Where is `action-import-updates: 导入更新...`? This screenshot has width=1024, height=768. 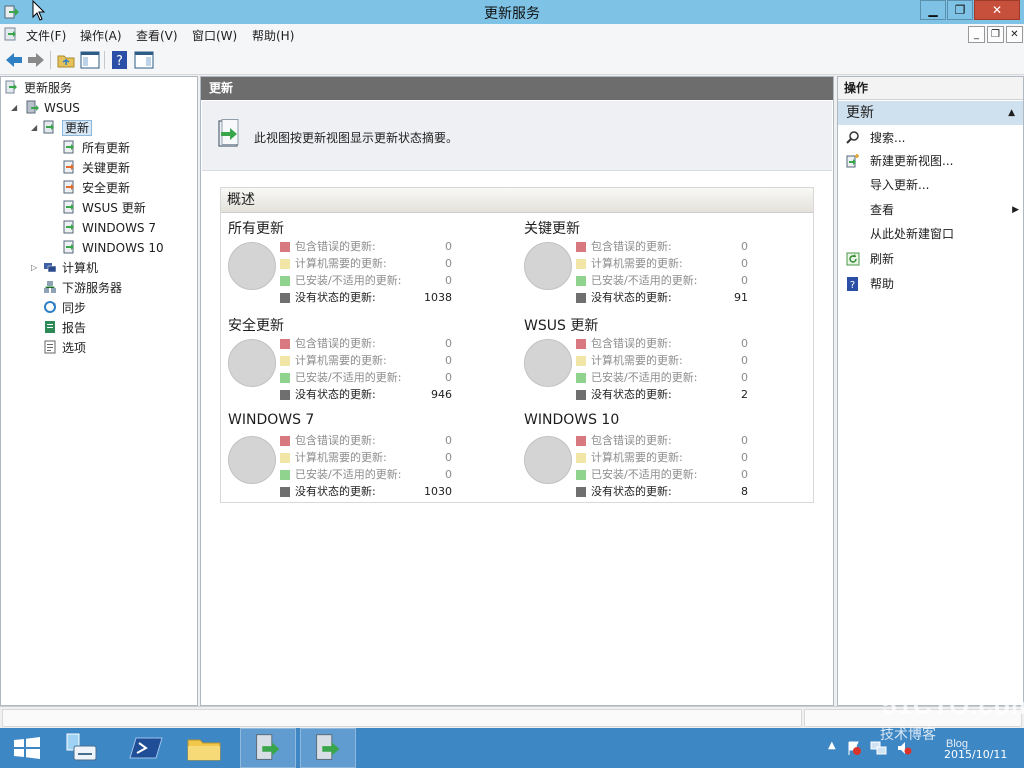
action-import-updates: 导入更新... is located at coordinates (933, 185).